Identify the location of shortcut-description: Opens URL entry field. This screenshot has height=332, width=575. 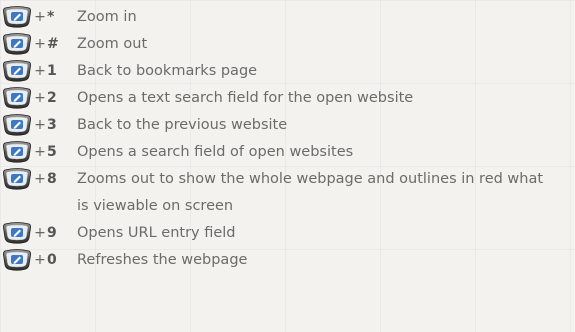
(156, 233).